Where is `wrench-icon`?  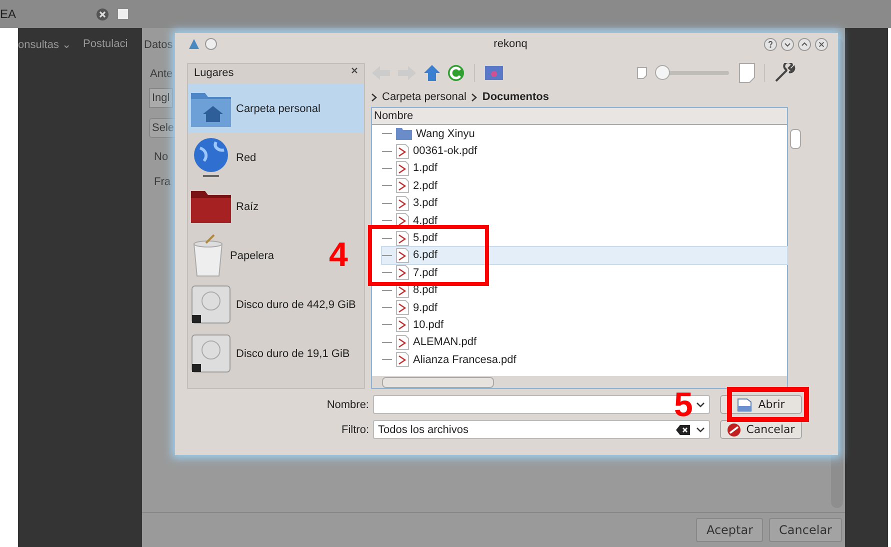
wrench-icon is located at coordinates (786, 73).